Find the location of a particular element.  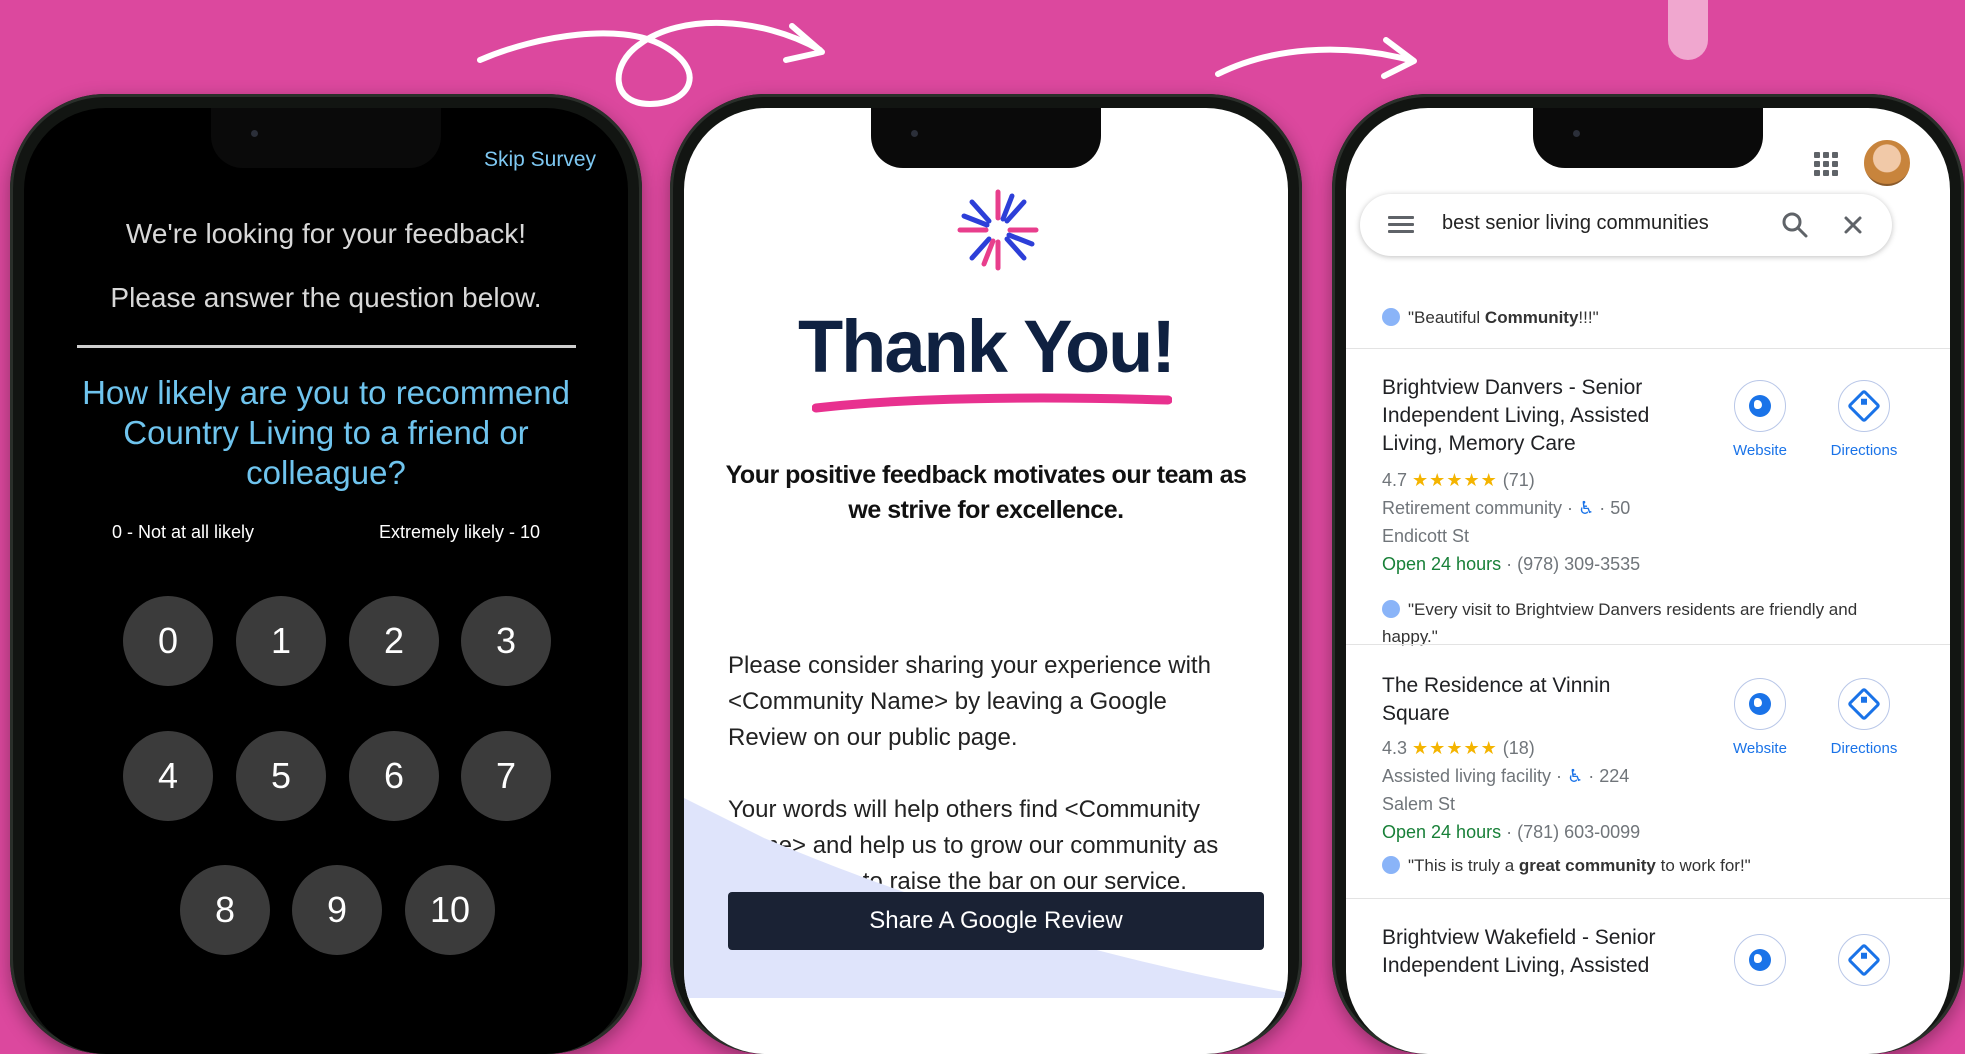

rating-option-4: 4 is located at coordinates (168, 776).